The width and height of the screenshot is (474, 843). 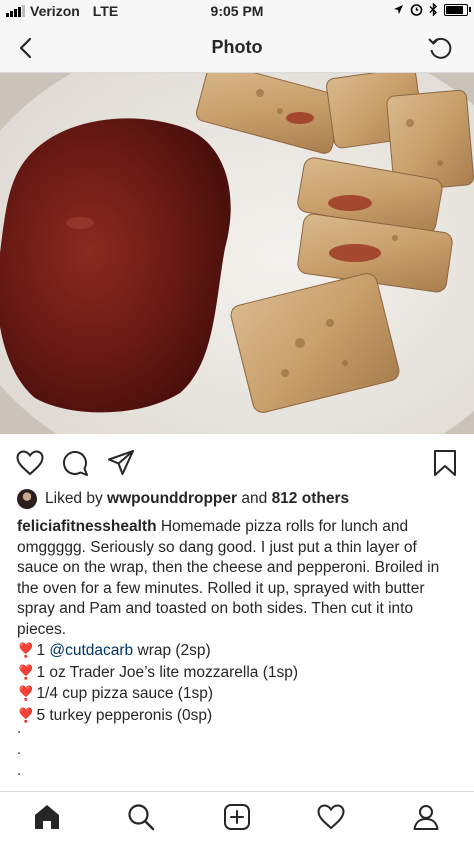 What do you see at coordinates (311, 498) in the screenshot?
I see `liked-by-others: 812 others` at bounding box center [311, 498].